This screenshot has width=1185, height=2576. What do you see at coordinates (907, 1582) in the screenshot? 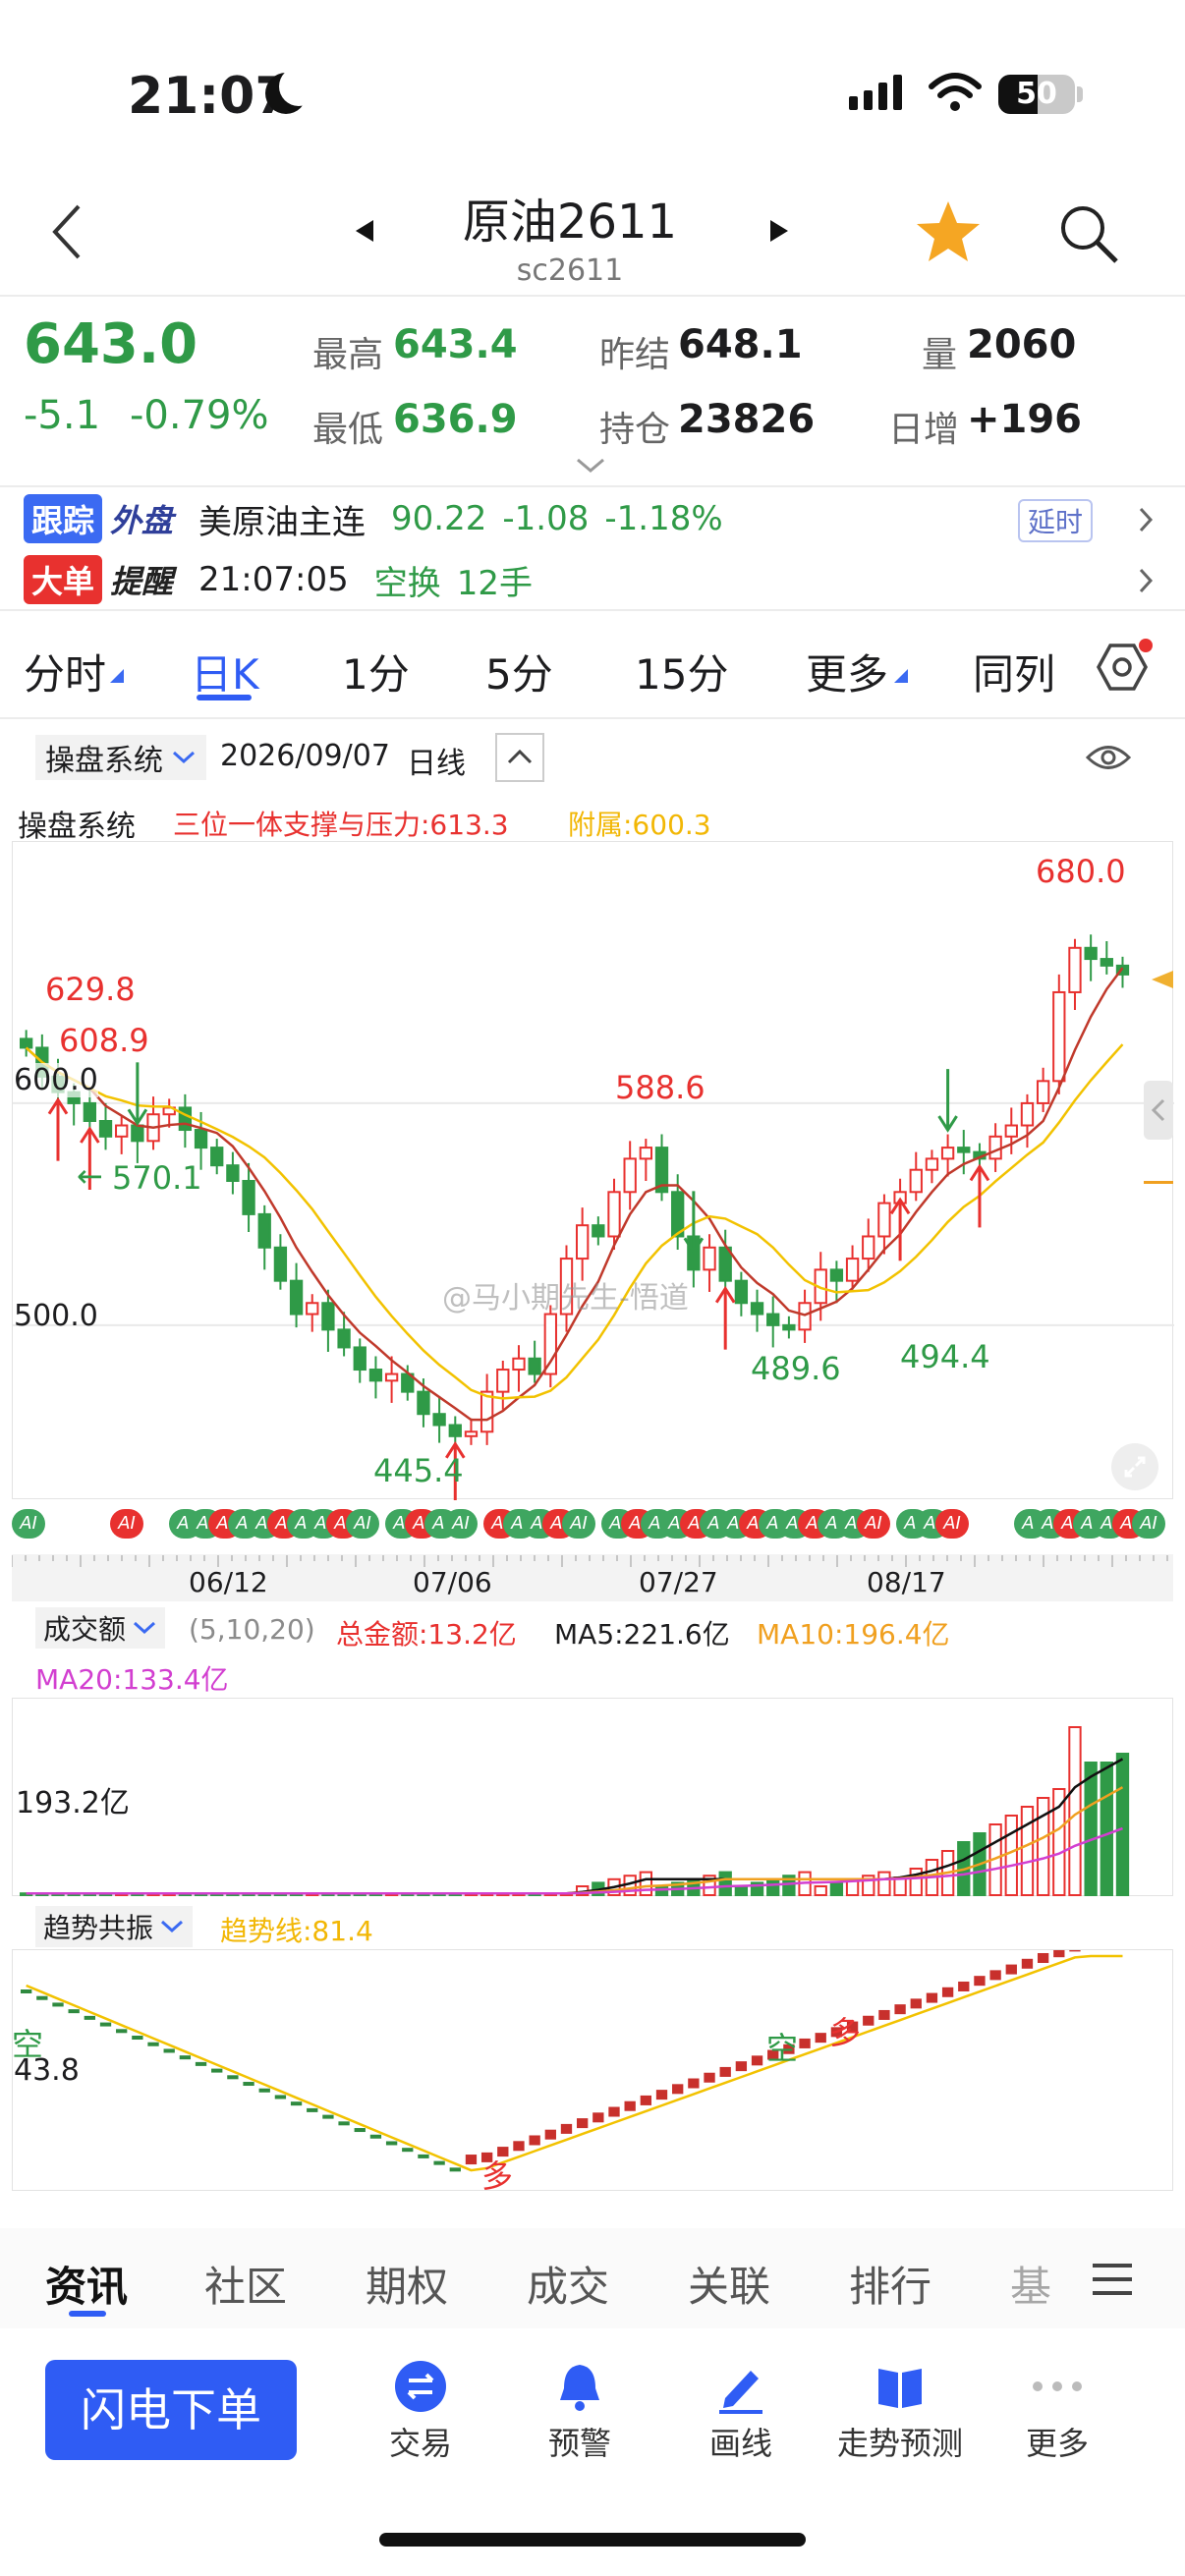
I see `date-0817: 08/17` at bounding box center [907, 1582].